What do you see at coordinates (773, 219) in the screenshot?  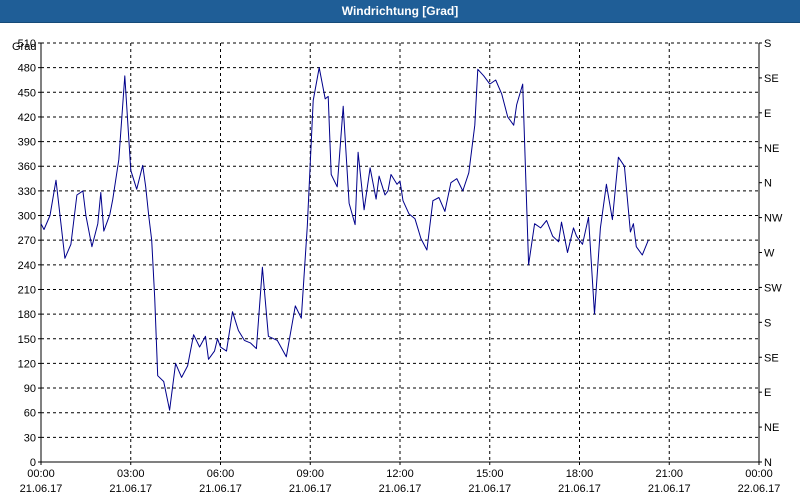 I see `right-axis-label: NW` at bounding box center [773, 219].